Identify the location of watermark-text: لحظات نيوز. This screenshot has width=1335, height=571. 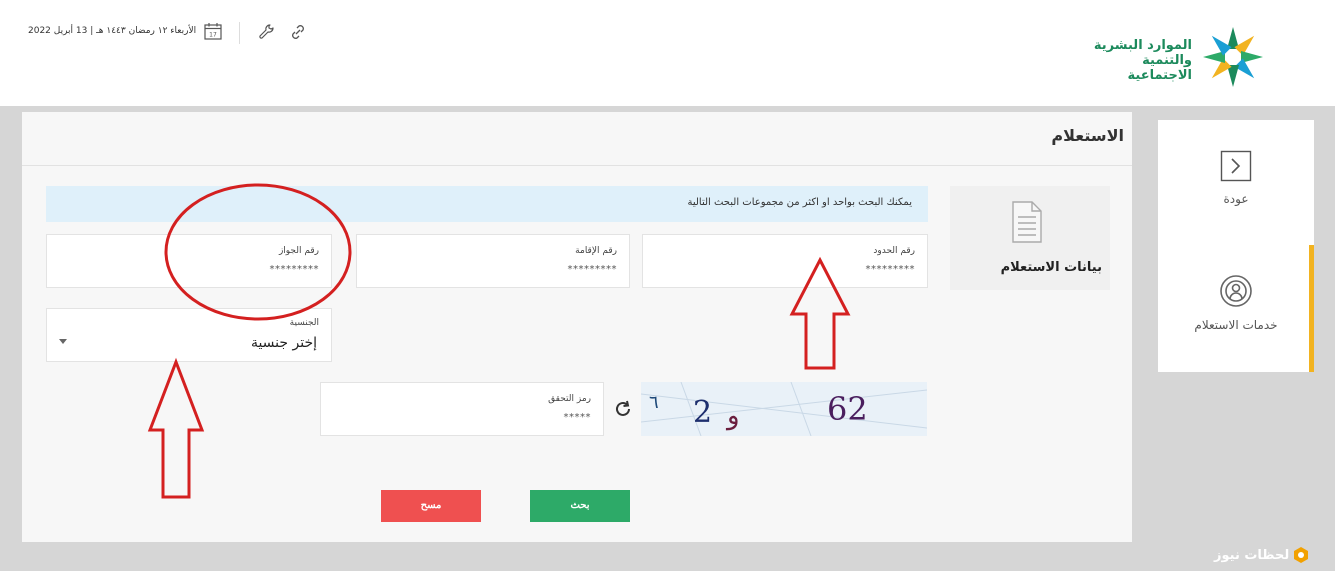
(1252, 555).